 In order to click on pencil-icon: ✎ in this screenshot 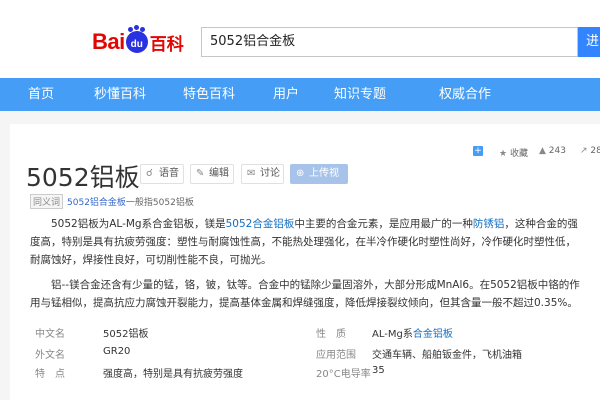, I will do `click(200, 173)`.